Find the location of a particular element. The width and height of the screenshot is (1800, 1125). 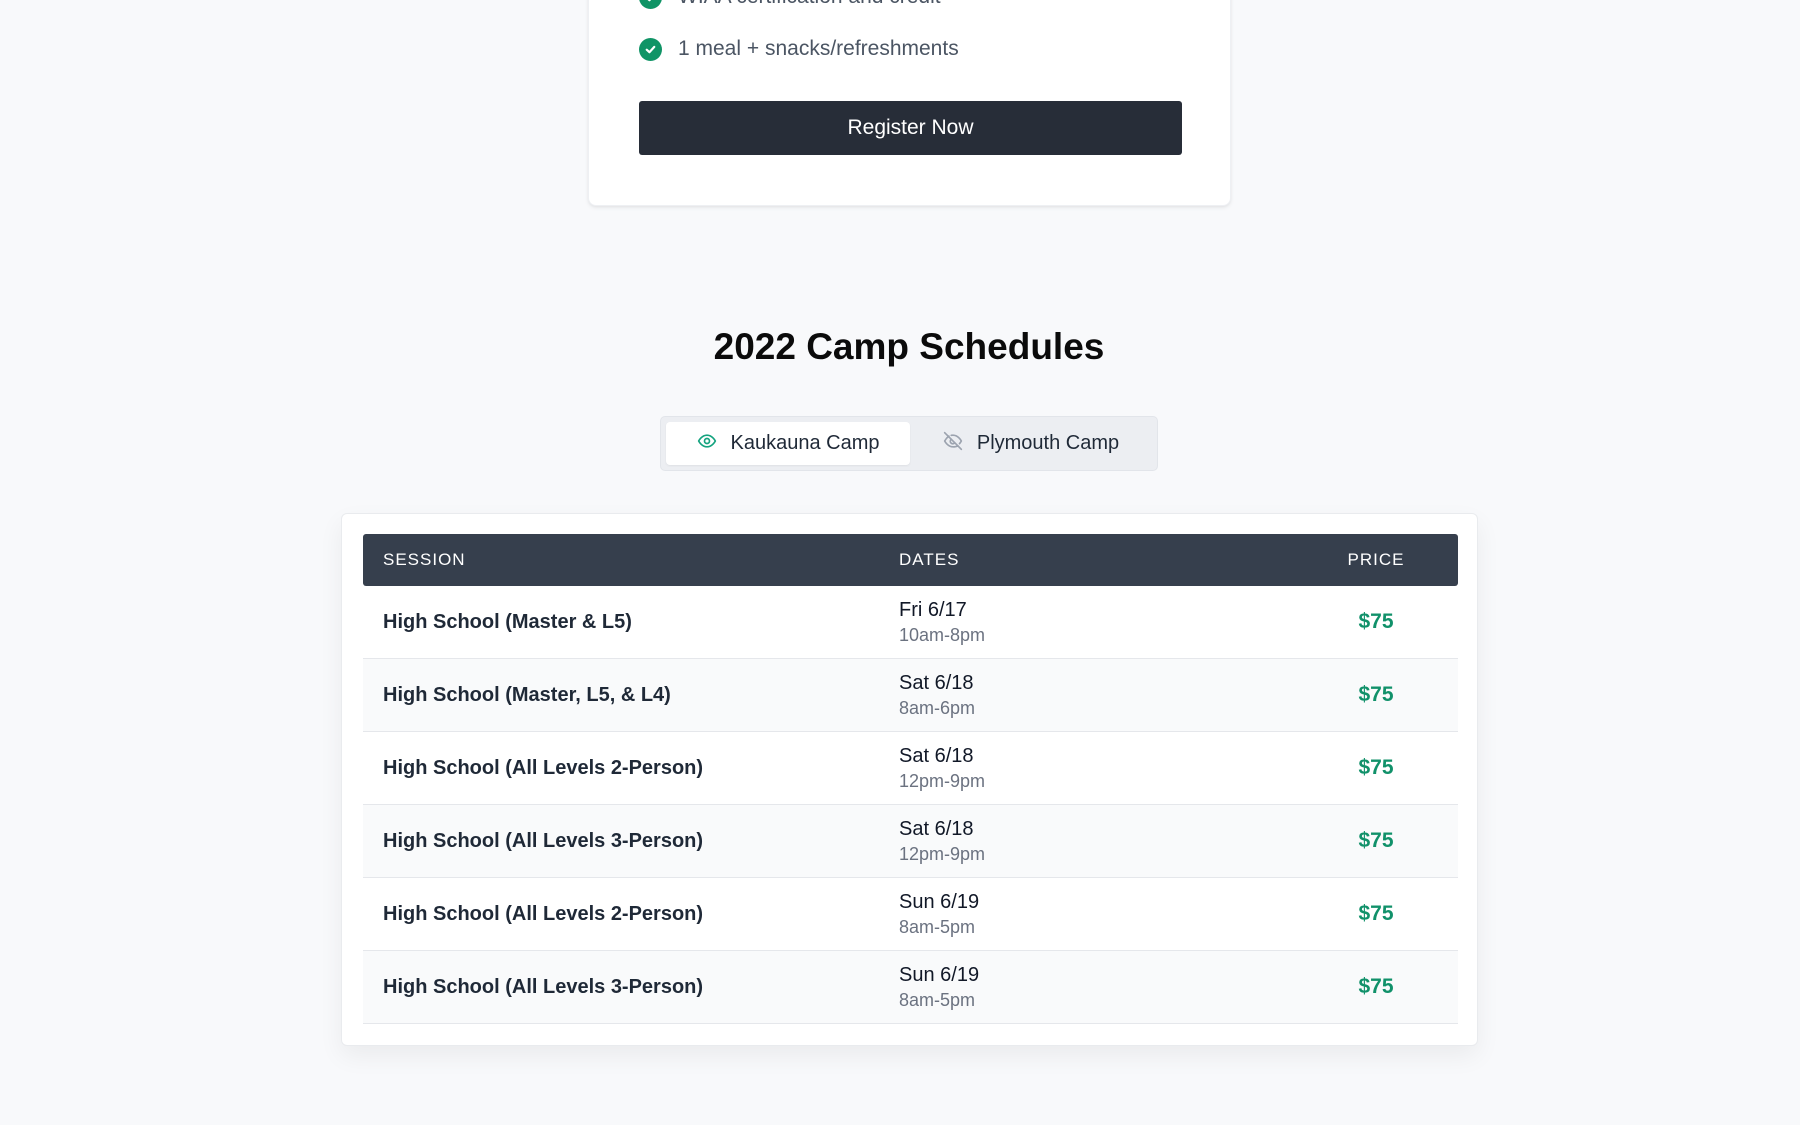

tab-label: Kaukauna Camp is located at coordinates (805, 443).